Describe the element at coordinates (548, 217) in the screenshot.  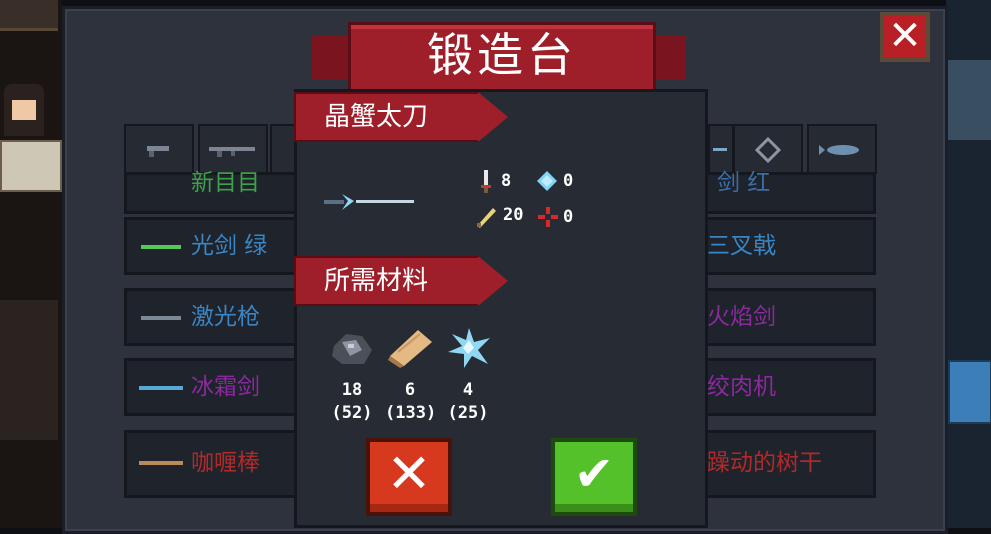
I see `precision-icon` at that location.